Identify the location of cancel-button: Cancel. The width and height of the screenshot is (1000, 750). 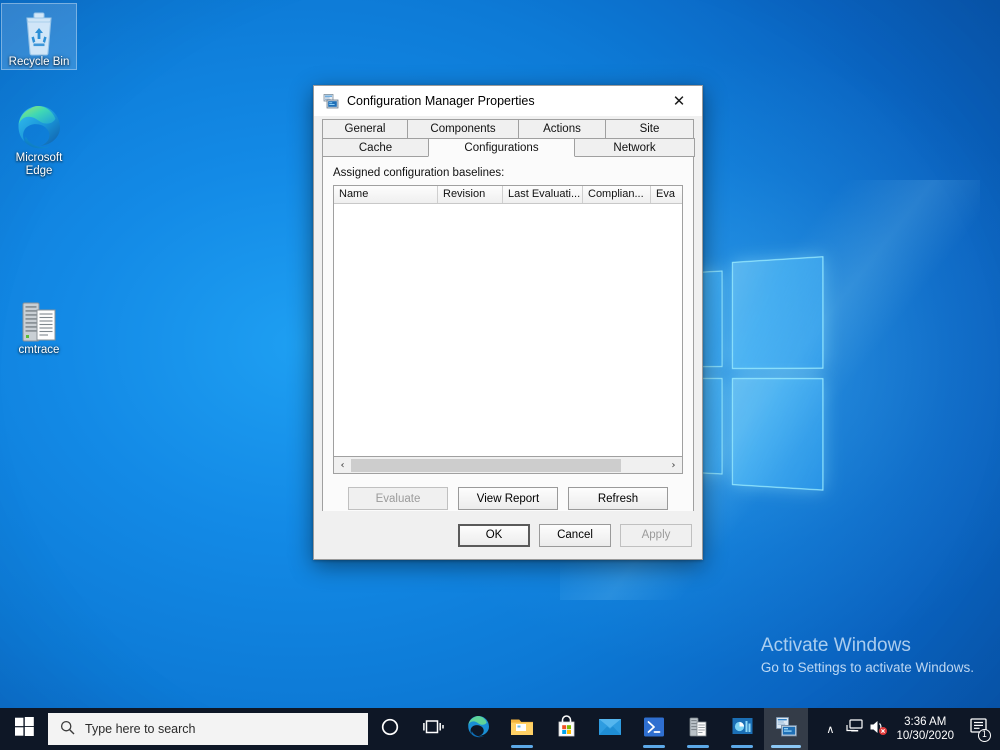
(575, 535).